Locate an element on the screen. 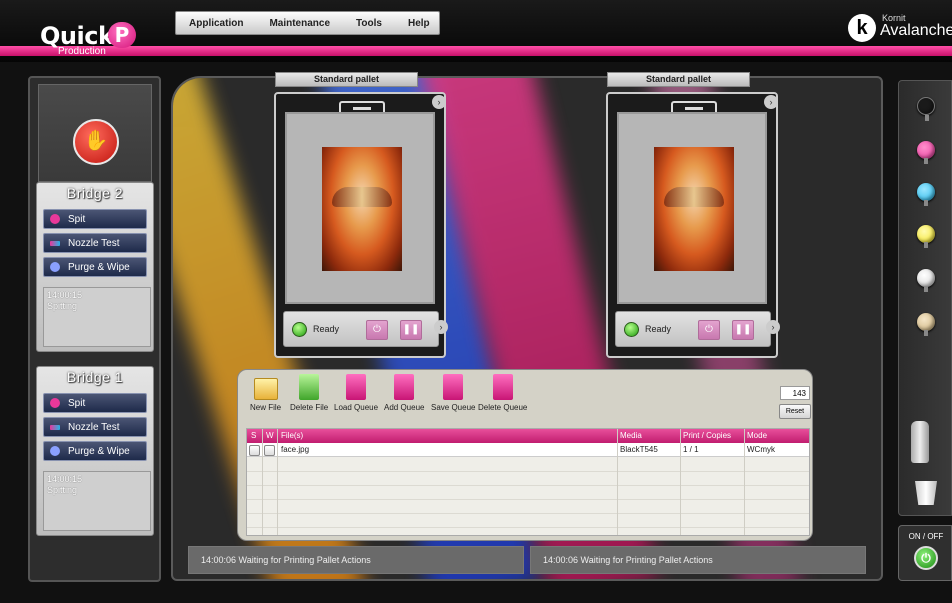 This screenshot has width=952, height=603. menu-help: Help is located at coordinates (419, 23).